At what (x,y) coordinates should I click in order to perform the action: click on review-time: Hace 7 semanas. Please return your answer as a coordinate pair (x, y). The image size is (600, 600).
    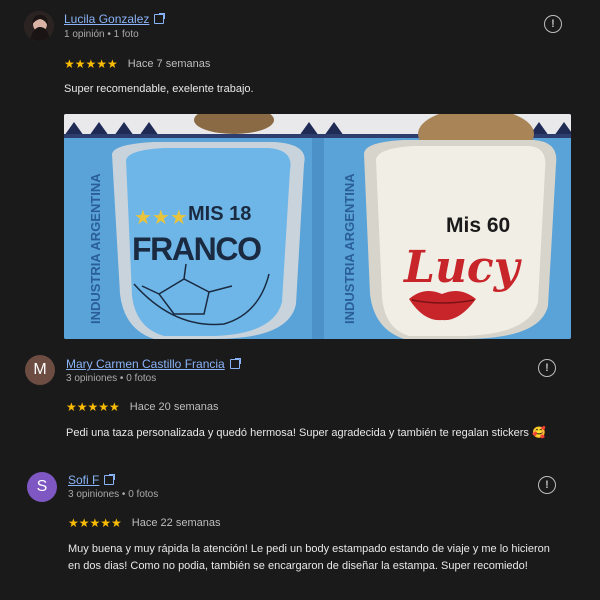
    Looking at the image, I should click on (169, 64).